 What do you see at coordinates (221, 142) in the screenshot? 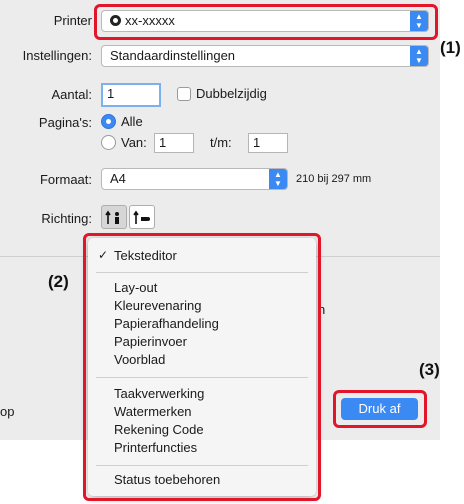
I see `pages-to-label: t/m:` at bounding box center [221, 142].